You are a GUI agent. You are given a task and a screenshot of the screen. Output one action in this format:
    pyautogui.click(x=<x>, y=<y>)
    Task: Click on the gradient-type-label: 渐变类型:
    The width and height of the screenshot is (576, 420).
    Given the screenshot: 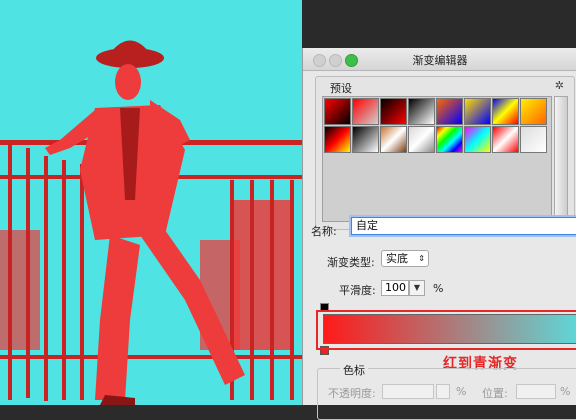 What is the action you would take?
    pyautogui.click(x=351, y=262)
    